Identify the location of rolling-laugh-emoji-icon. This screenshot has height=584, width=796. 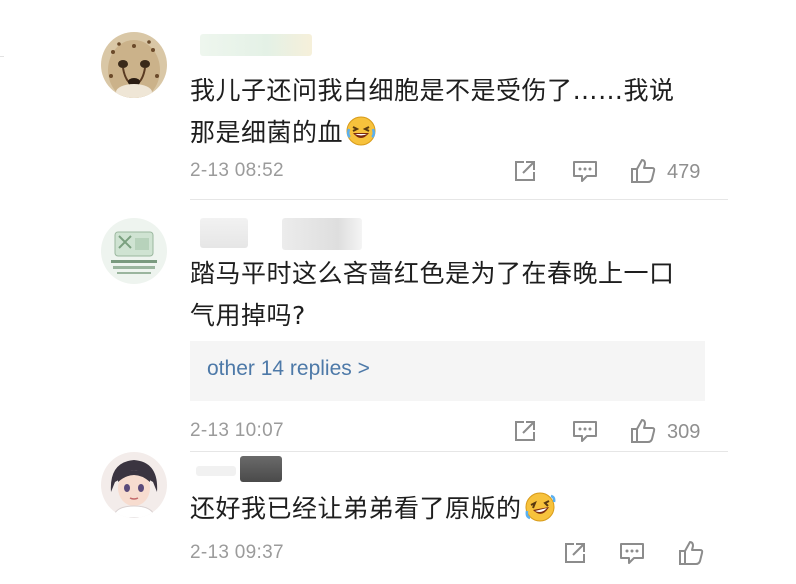
(540, 513).